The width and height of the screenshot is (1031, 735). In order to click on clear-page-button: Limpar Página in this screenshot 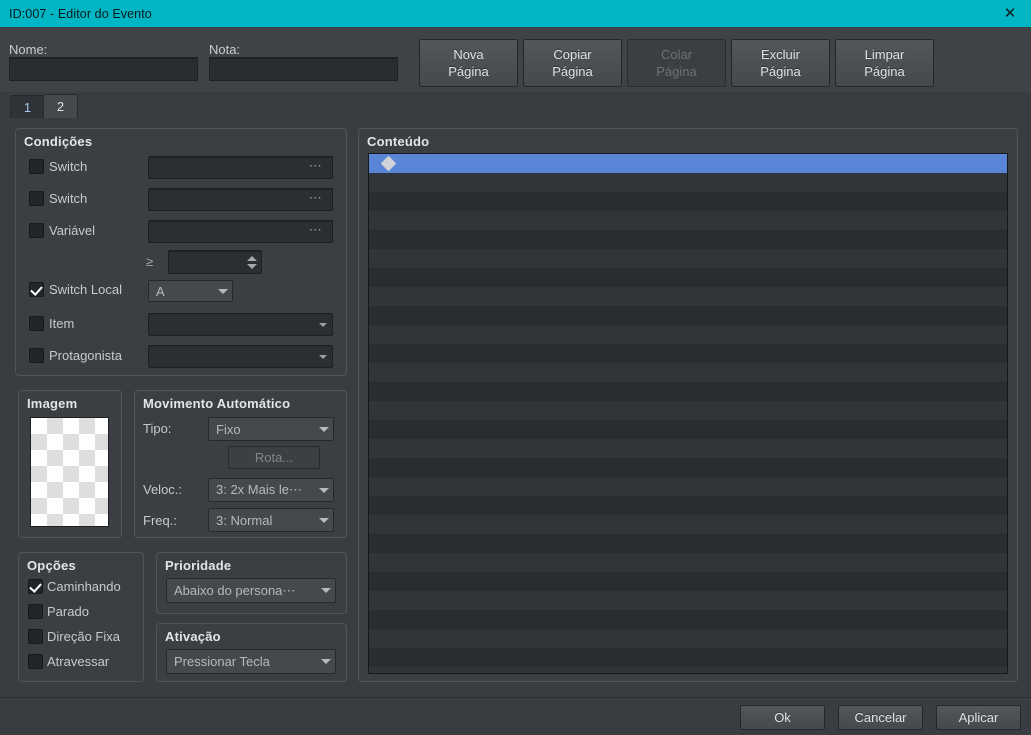, I will do `click(884, 63)`.